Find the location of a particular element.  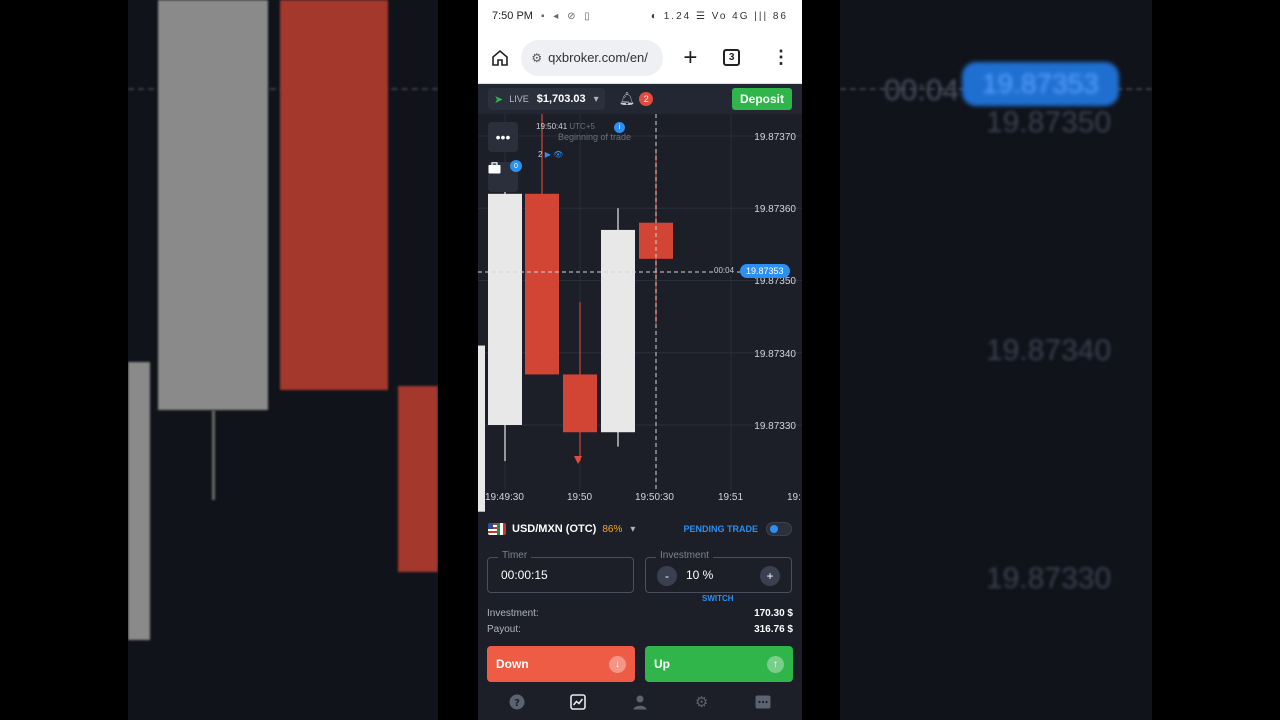

new-tab-icon: + is located at coordinates (690, 58).